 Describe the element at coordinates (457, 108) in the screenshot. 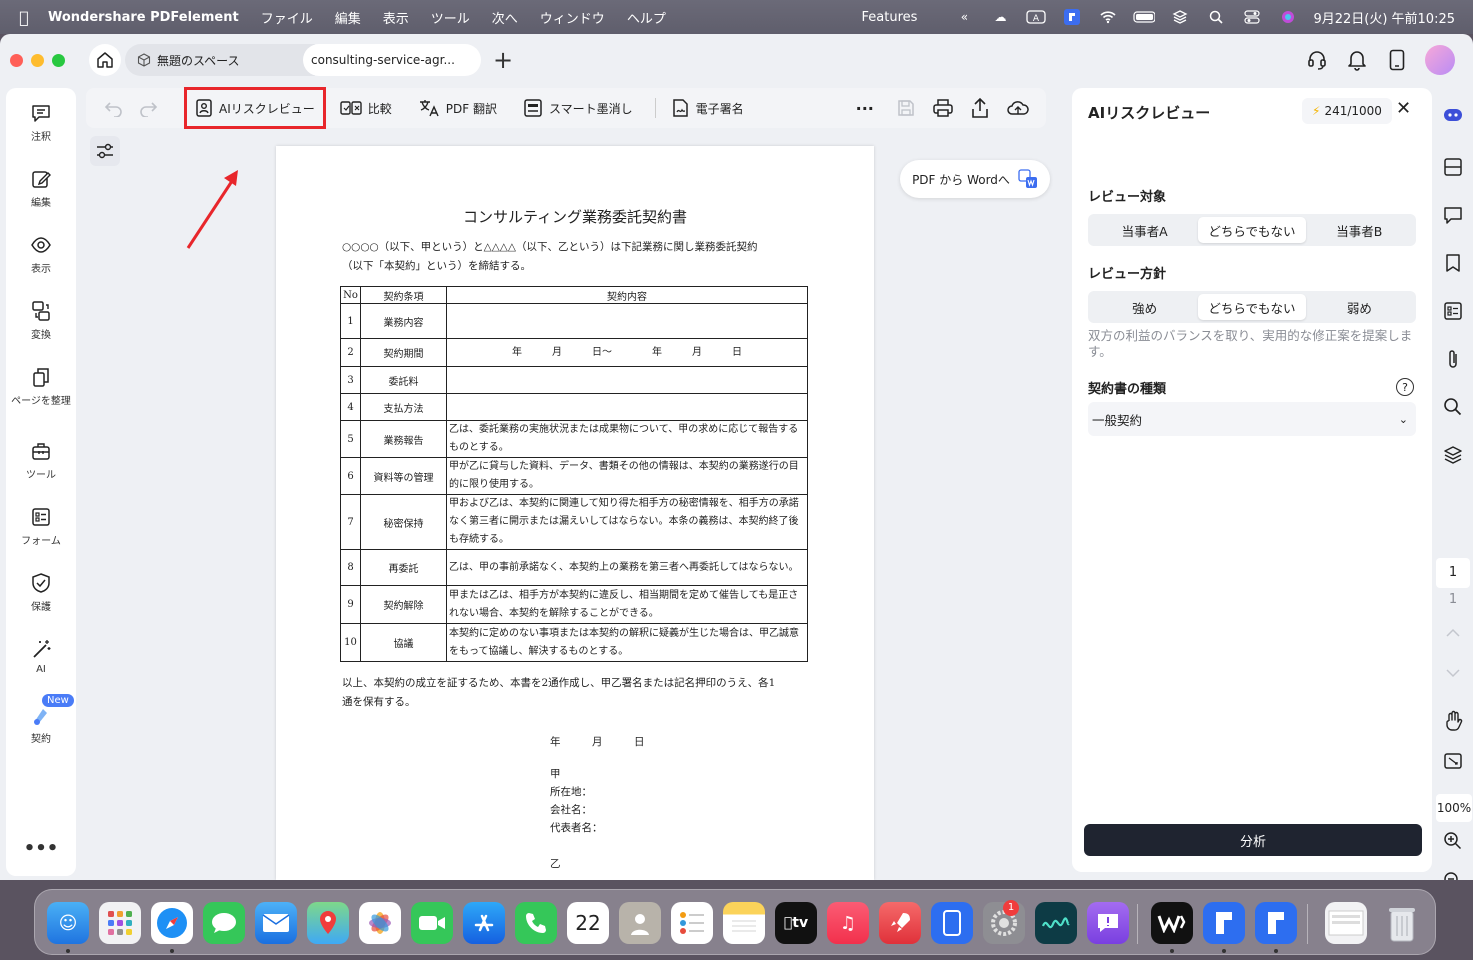

I see `pdf-translate-button: PDF 翻訳` at that location.